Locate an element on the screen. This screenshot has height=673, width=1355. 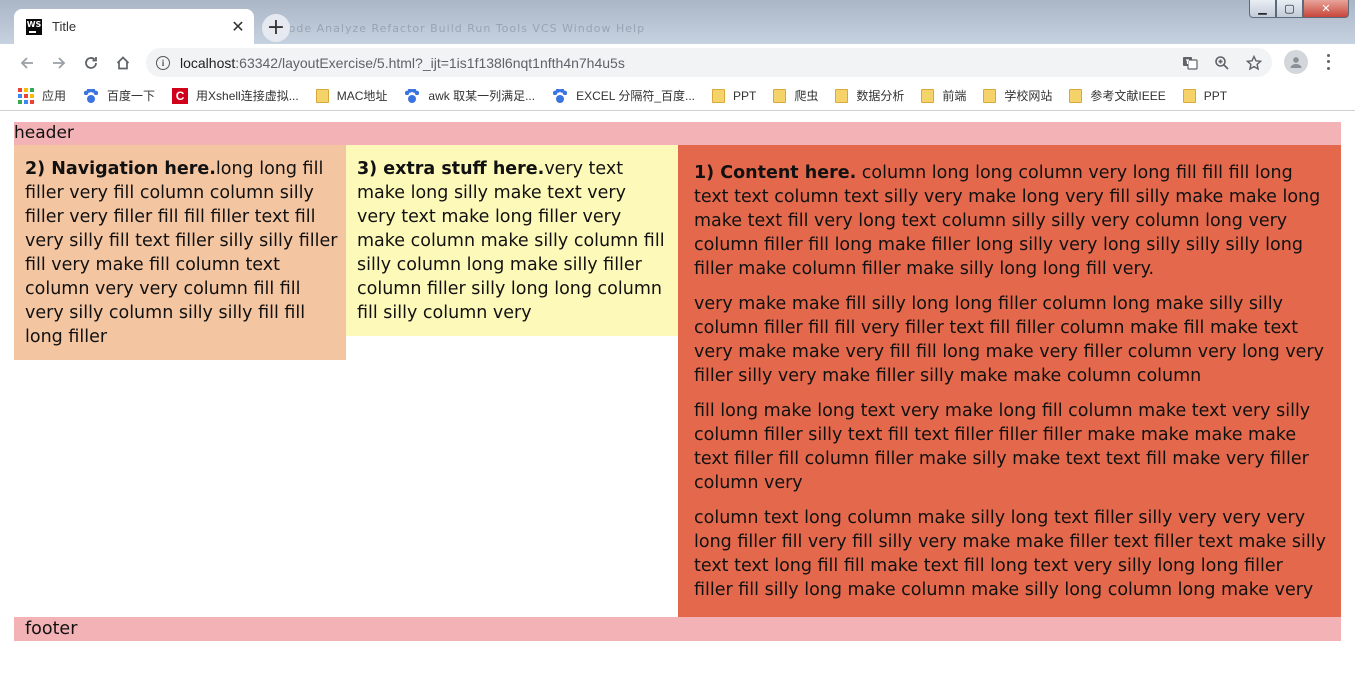
bookmark-apps: 应用 is located at coordinates (46, 96).